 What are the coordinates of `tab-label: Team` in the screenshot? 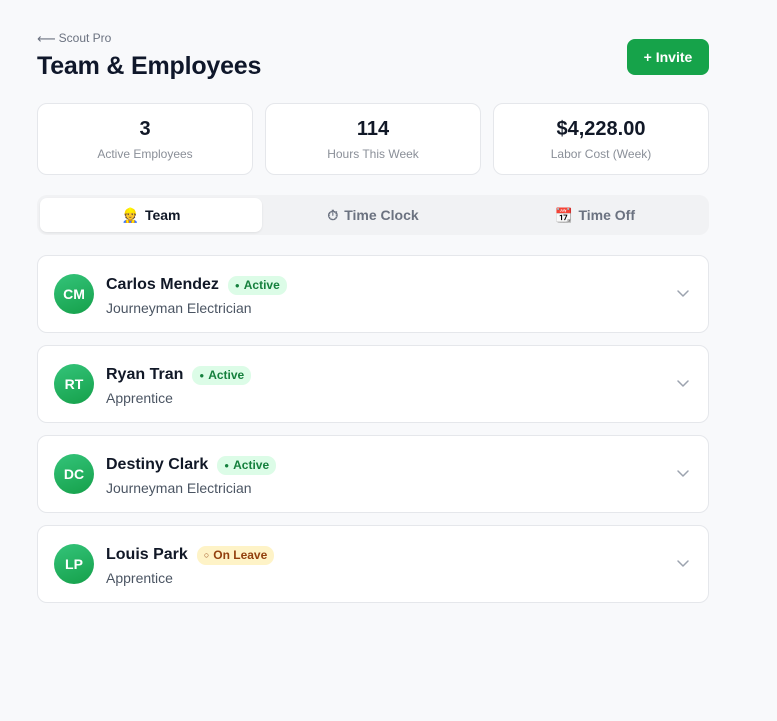 It's located at (162, 215).